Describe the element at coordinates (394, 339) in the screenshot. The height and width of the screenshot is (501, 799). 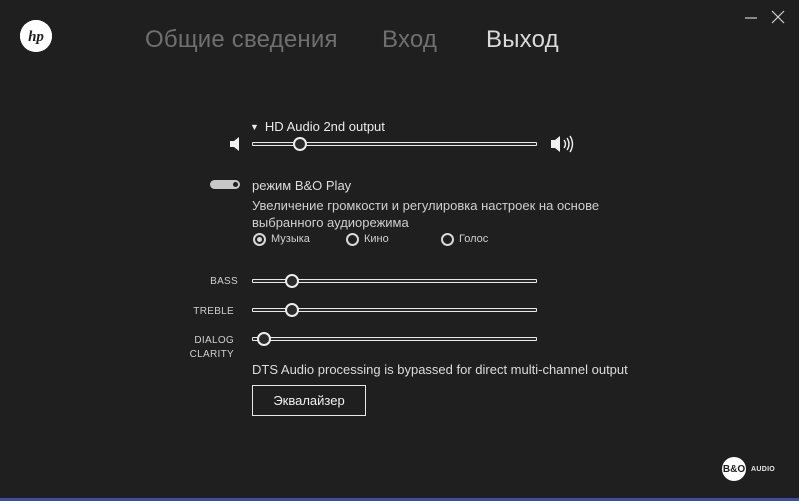
I see `dialog-clarity-slider` at that location.